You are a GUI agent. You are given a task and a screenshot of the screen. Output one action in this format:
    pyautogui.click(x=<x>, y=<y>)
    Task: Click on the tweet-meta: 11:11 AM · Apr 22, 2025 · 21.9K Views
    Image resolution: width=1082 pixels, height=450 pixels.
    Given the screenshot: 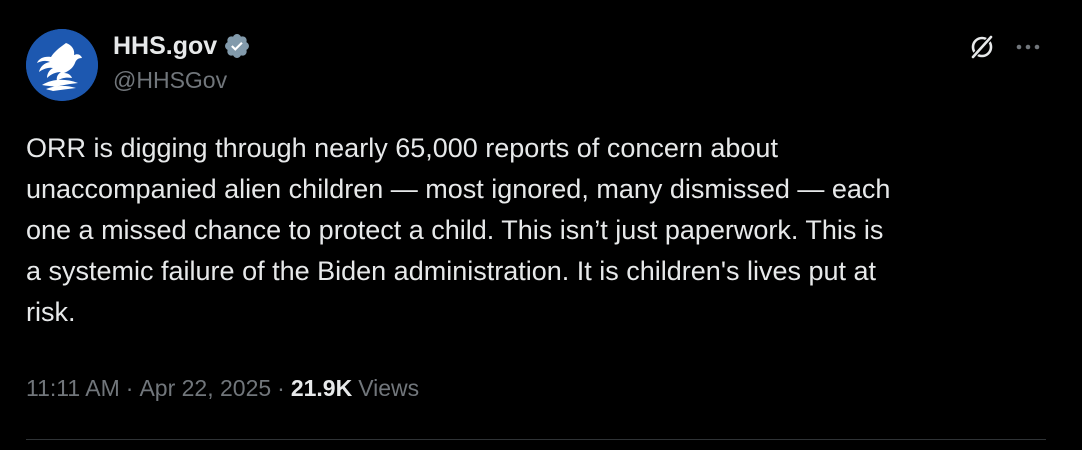 What is the action you would take?
    pyautogui.click(x=222, y=388)
    